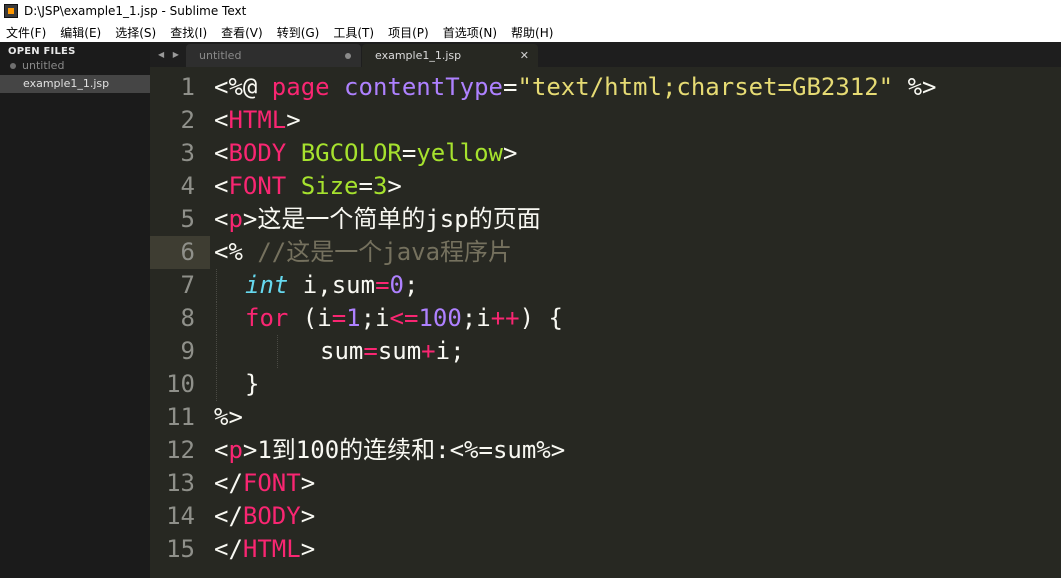  I want to click on menu-find: 查找(I), so click(188, 32).